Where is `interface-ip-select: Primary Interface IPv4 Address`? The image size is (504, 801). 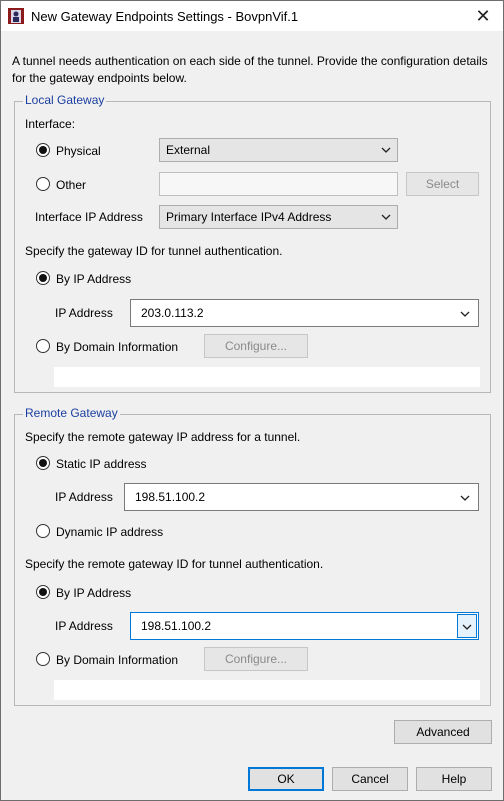
interface-ip-select: Primary Interface IPv4 Address is located at coordinates (278, 217).